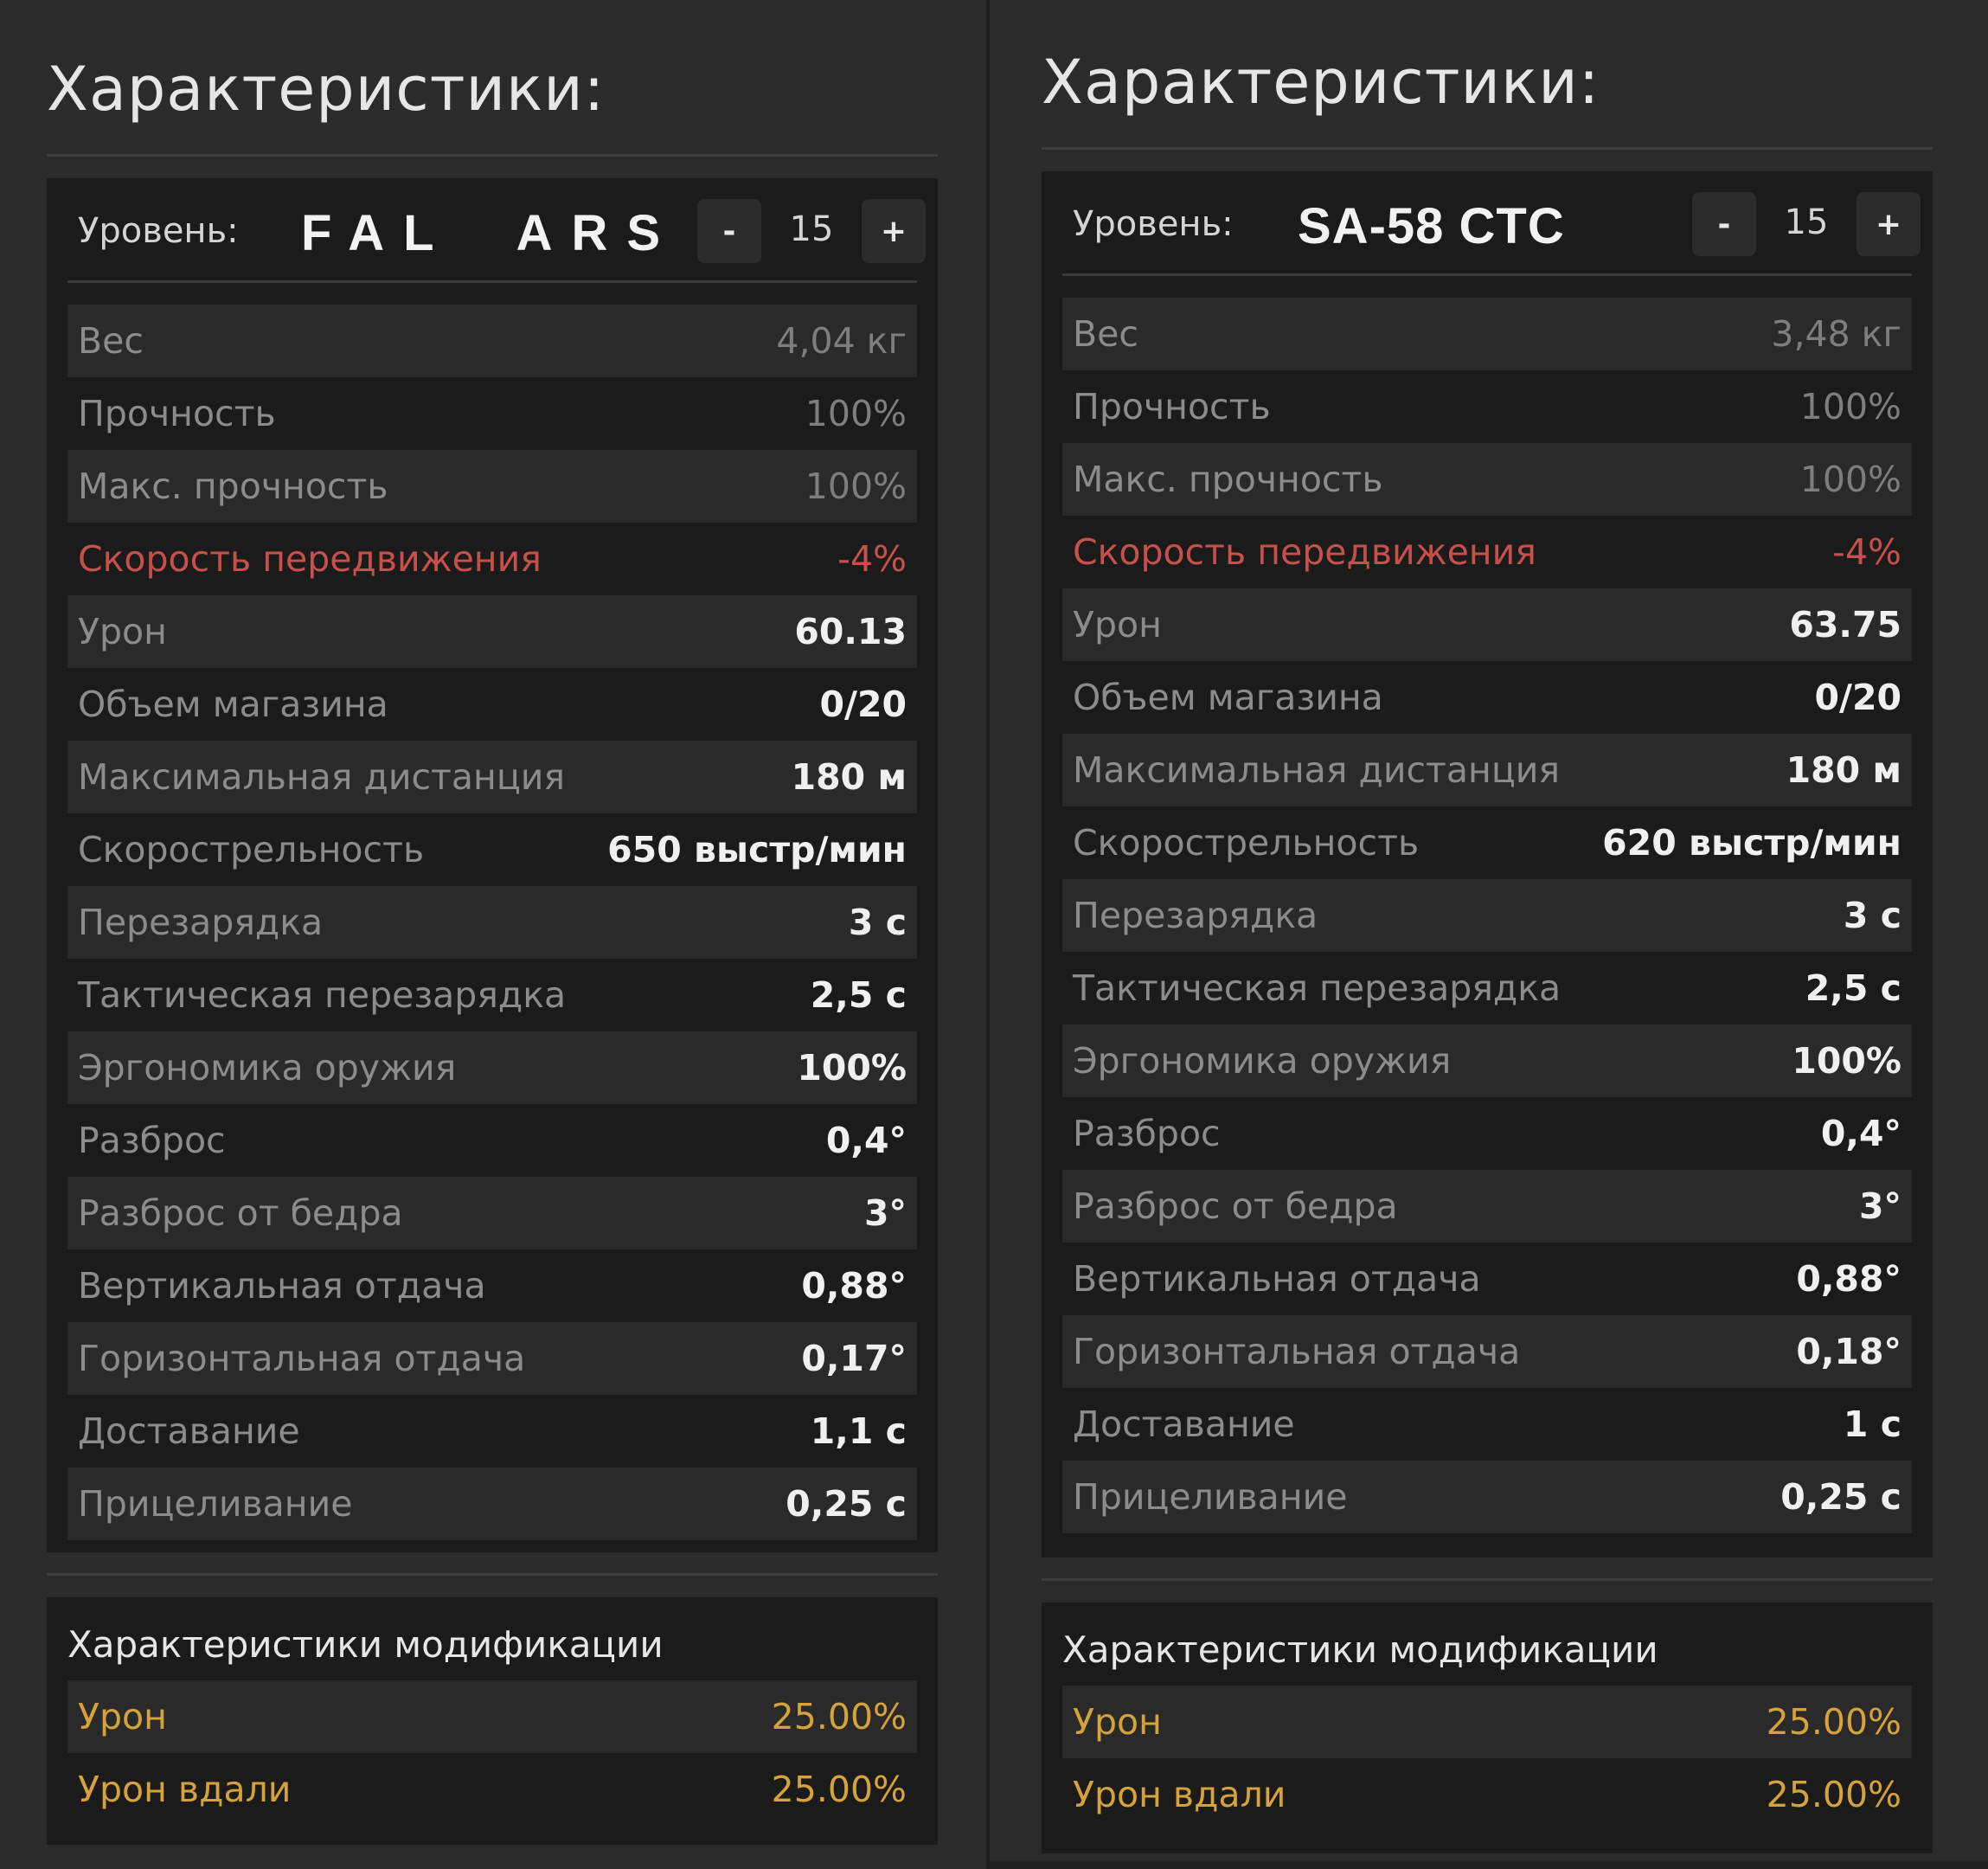 The height and width of the screenshot is (1869, 1988). Describe the element at coordinates (492, 1432) in the screenshot. I see `stat-row: Доставание 1,1 с` at that location.